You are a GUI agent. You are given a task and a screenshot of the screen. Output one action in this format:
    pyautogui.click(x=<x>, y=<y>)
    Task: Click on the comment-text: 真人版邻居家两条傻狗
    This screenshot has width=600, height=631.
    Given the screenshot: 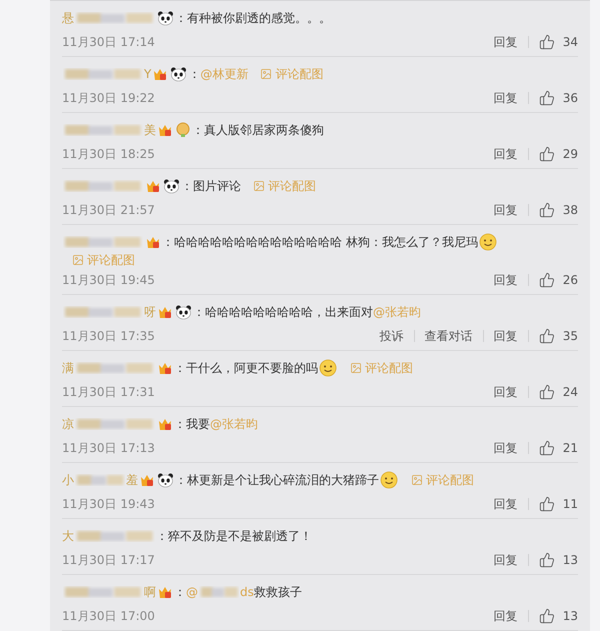 What is the action you would take?
    pyautogui.click(x=264, y=130)
    